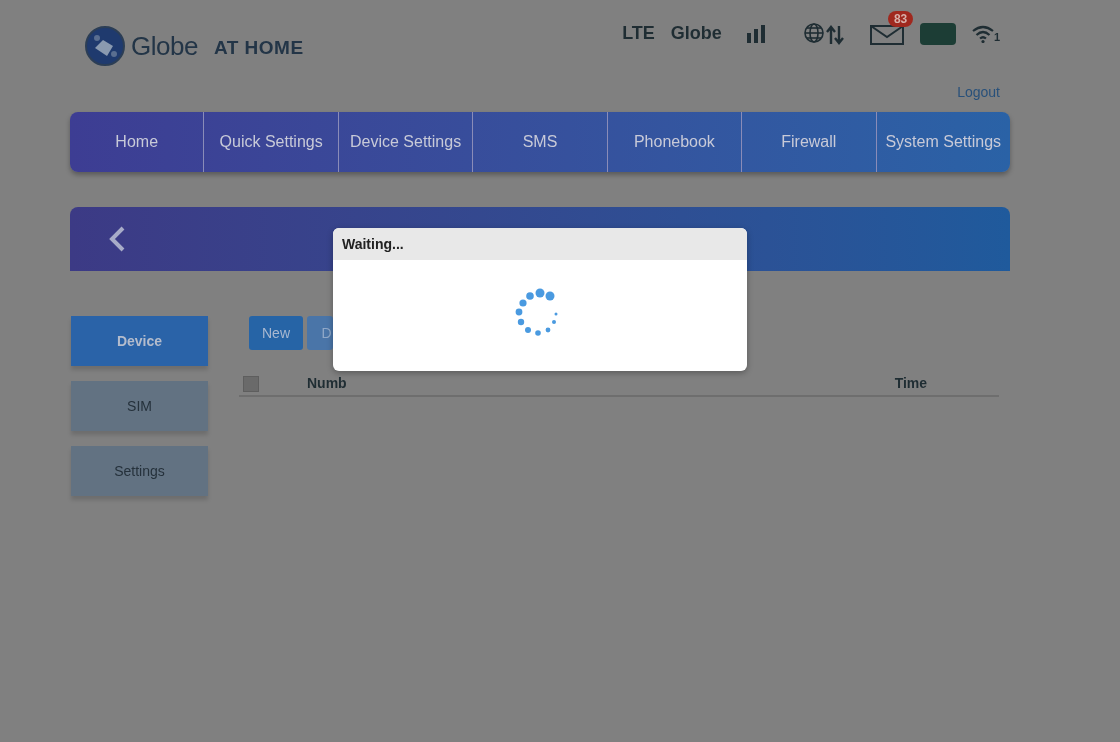 The height and width of the screenshot is (742, 1120). I want to click on globe-logo-icon, so click(105, 46).